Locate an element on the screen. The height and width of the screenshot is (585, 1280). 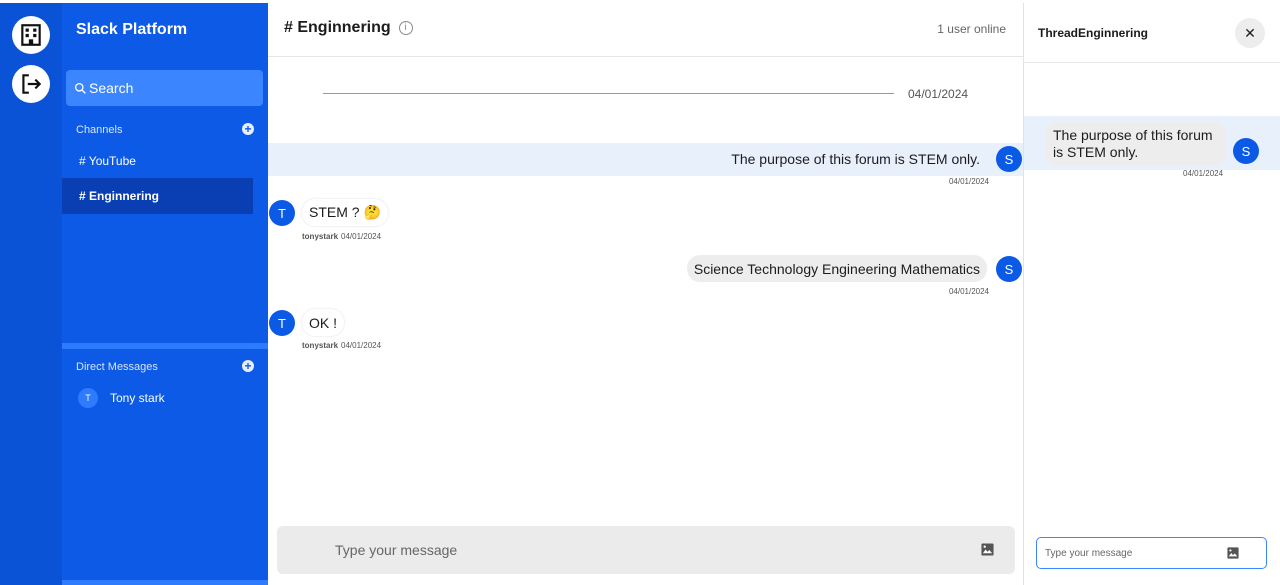
message-bubble: STEM ? 🤔 is located at coordinates (345, 212).